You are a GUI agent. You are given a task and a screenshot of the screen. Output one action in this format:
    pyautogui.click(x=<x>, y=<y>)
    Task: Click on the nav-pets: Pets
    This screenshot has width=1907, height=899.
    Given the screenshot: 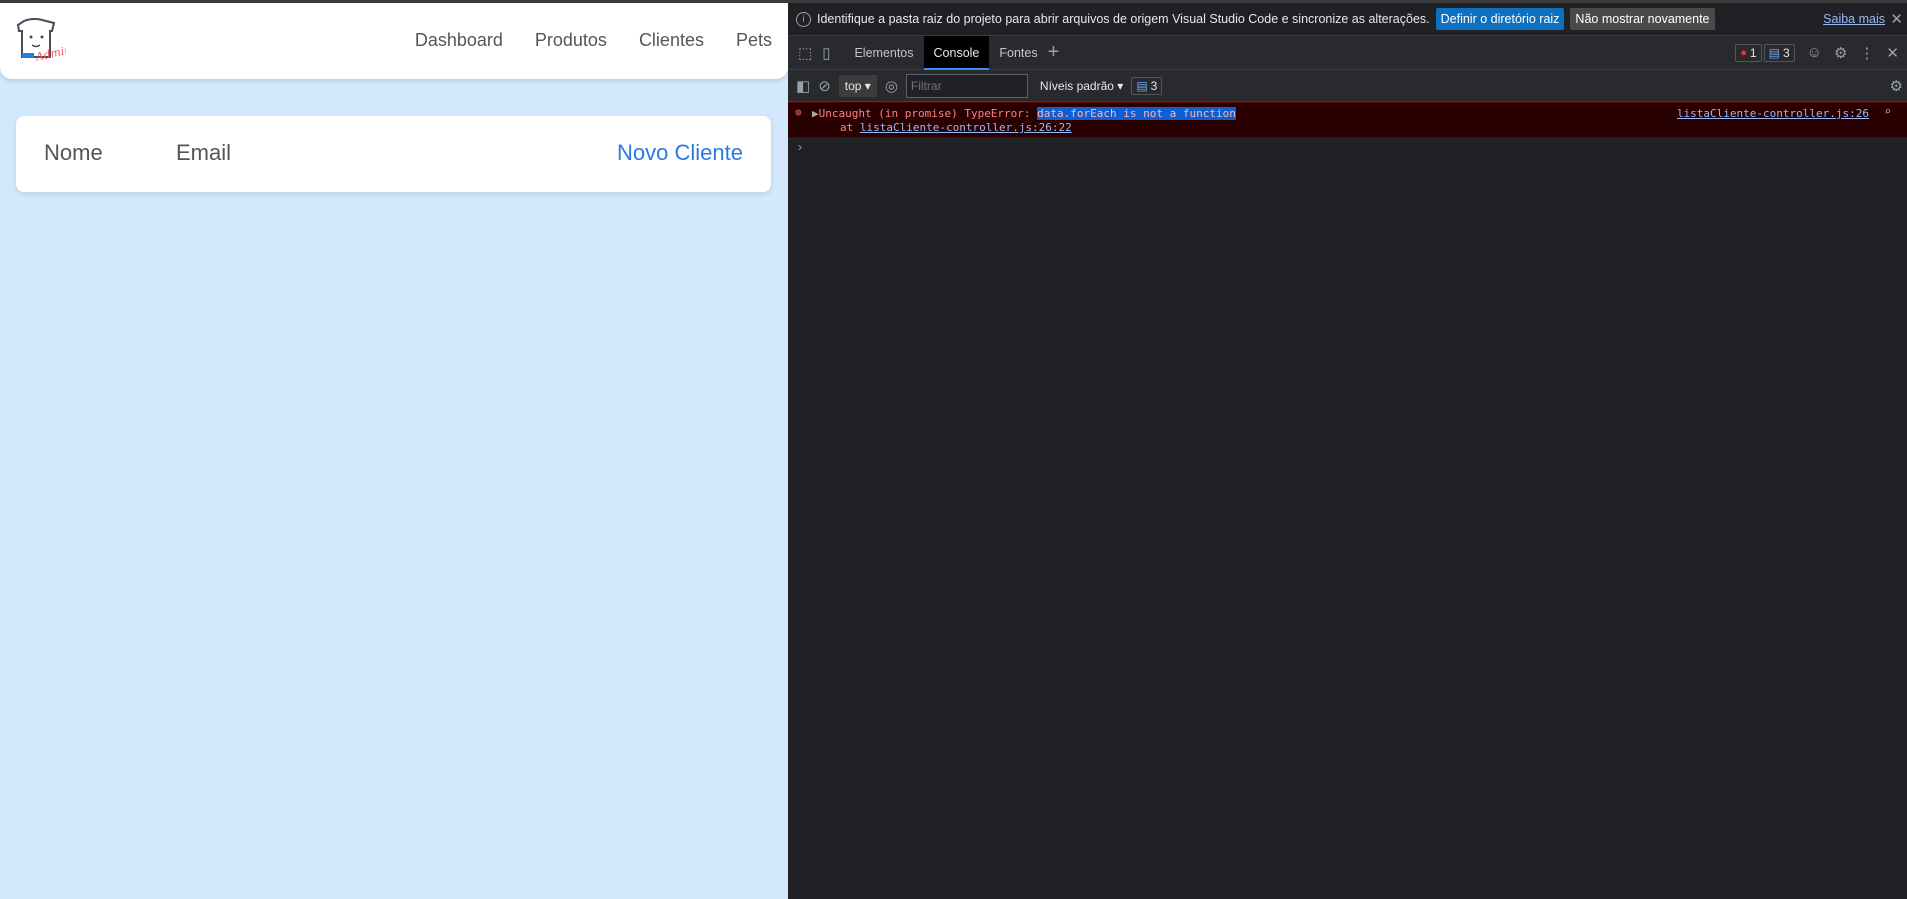 What is the action you would take?
    pyautogui.click(x=754, y=40)
    